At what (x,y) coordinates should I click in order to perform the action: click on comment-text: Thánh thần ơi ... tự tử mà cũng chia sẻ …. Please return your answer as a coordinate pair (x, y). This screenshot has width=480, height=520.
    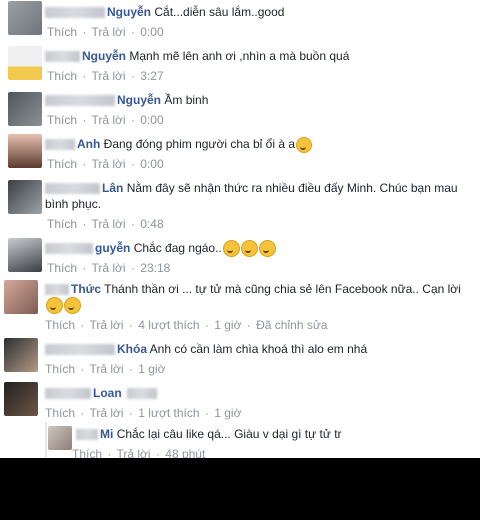
    Looking at the image, I should click on (282, 289).